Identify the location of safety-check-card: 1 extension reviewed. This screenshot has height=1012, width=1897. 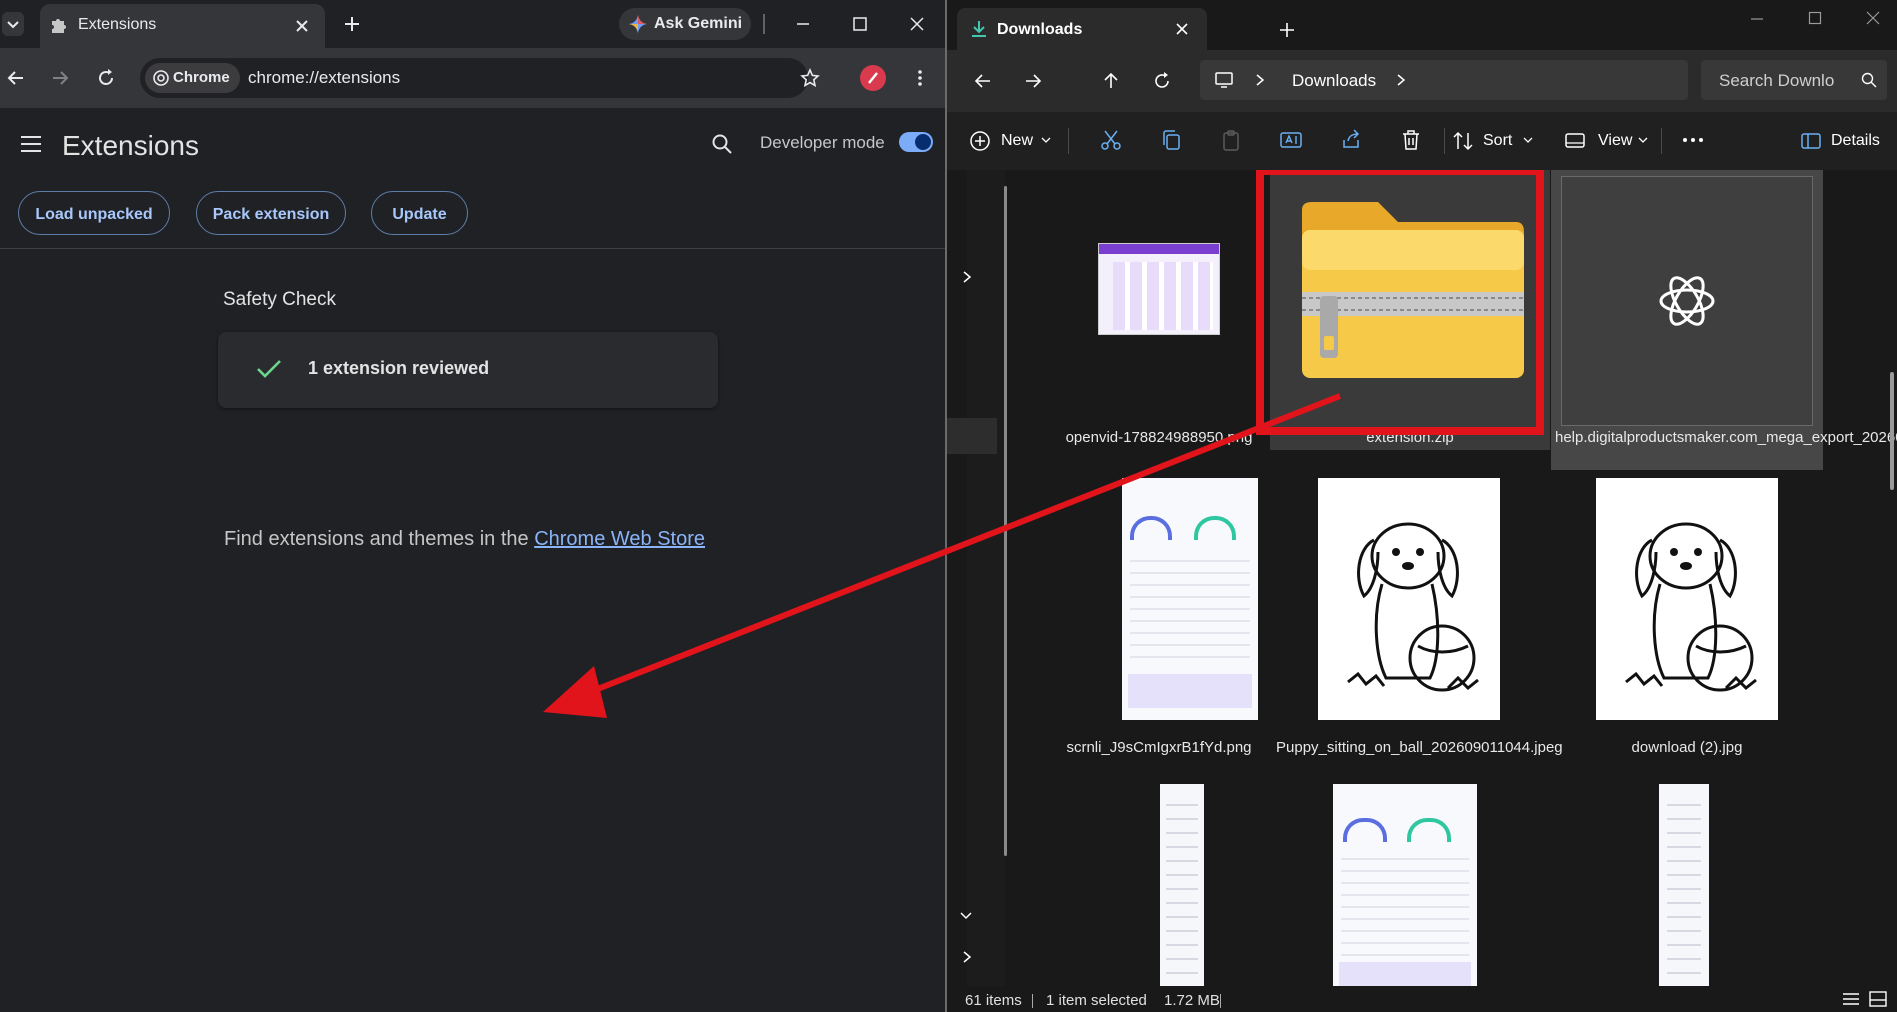
(468, 370).